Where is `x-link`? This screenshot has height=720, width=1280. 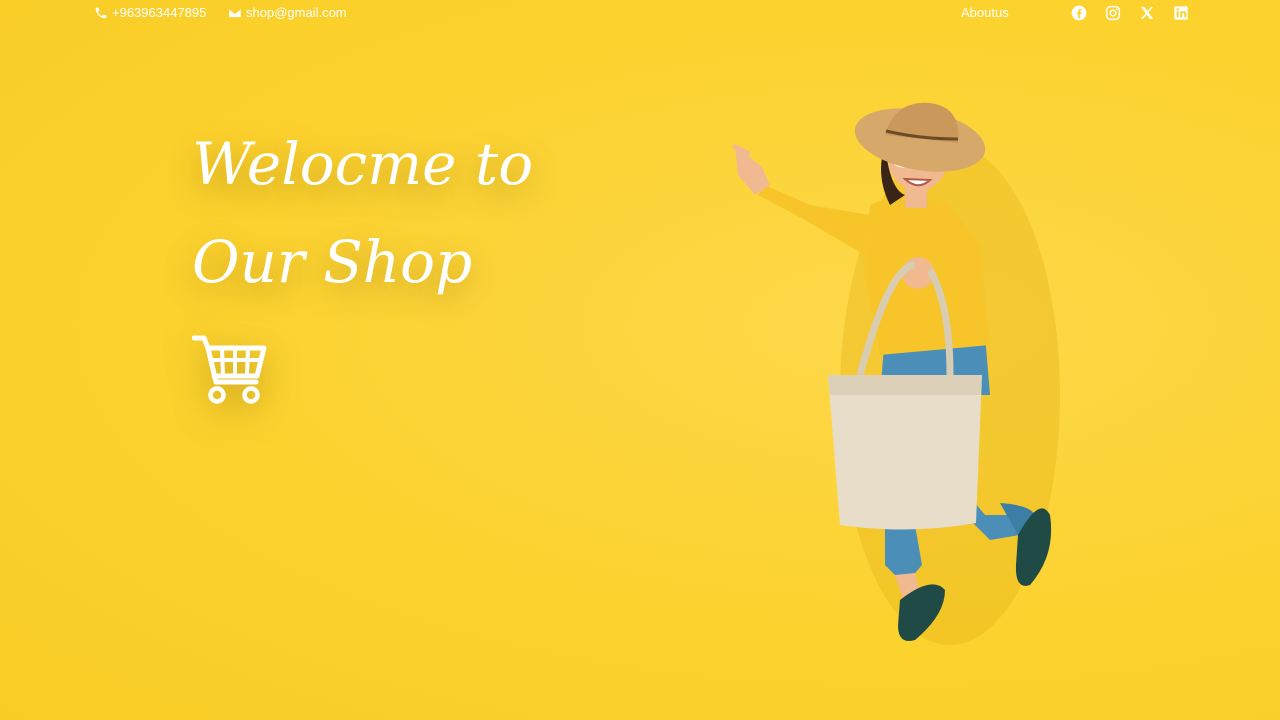 x-link is located at coordinates (1147, 13).